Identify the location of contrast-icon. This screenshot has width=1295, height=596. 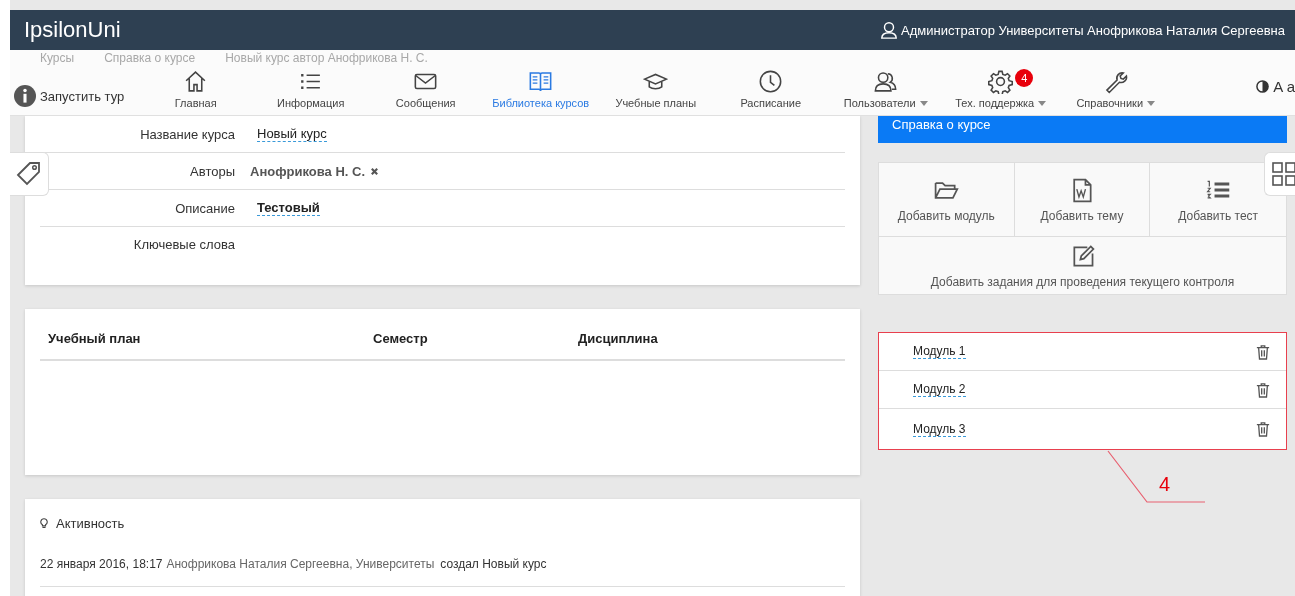
(1263, 86).